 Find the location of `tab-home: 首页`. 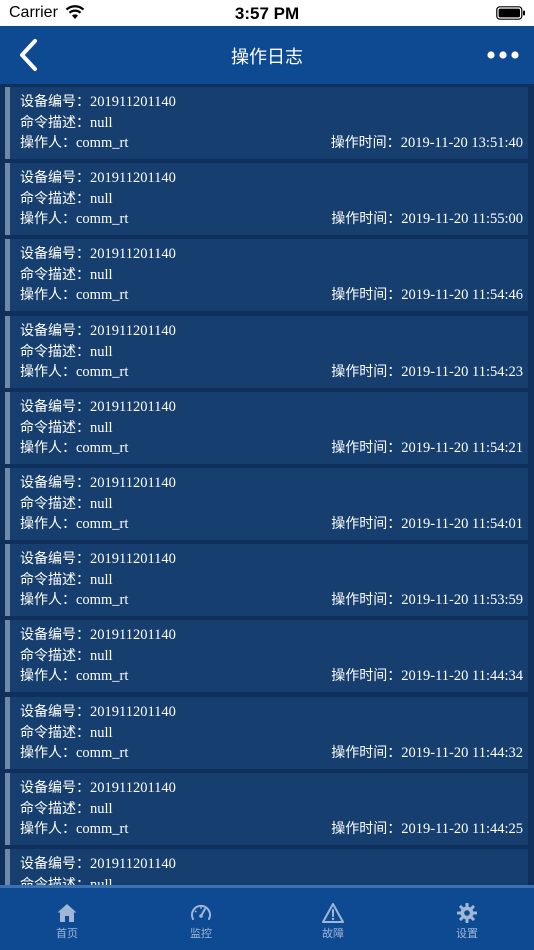

tab-home: 首页 is located at coordinates (67, 921).